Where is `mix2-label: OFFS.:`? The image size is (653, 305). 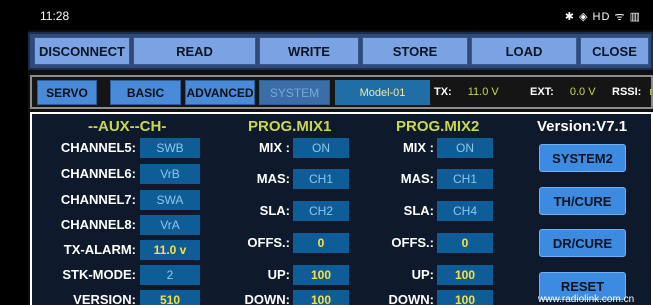
mix2-label: OFFS.: is located at coordinates (412, 242).